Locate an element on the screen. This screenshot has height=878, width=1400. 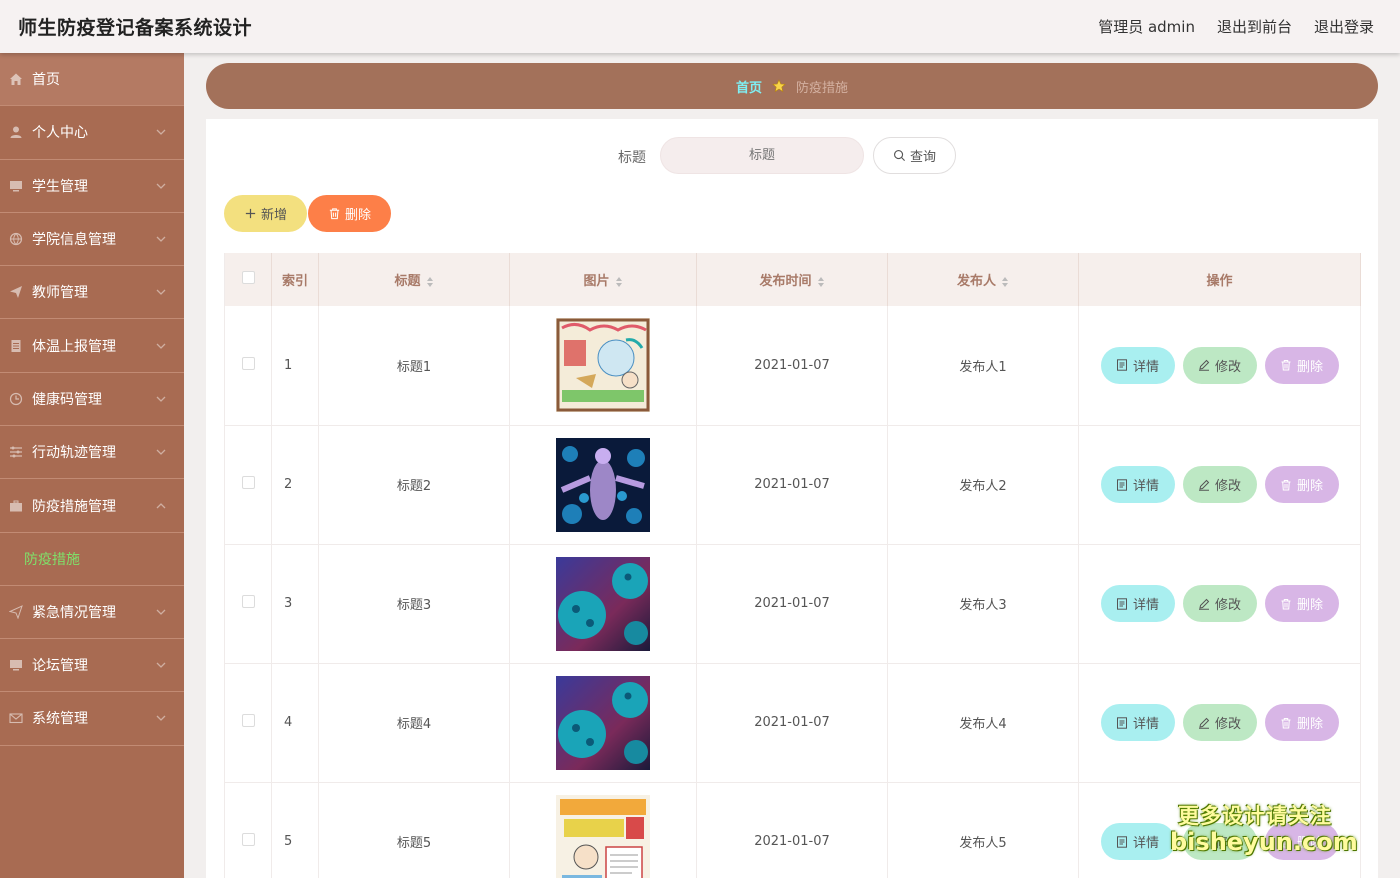
app-title: 师生防疫登记备案系统设计 is located at coordinates (135, 28).